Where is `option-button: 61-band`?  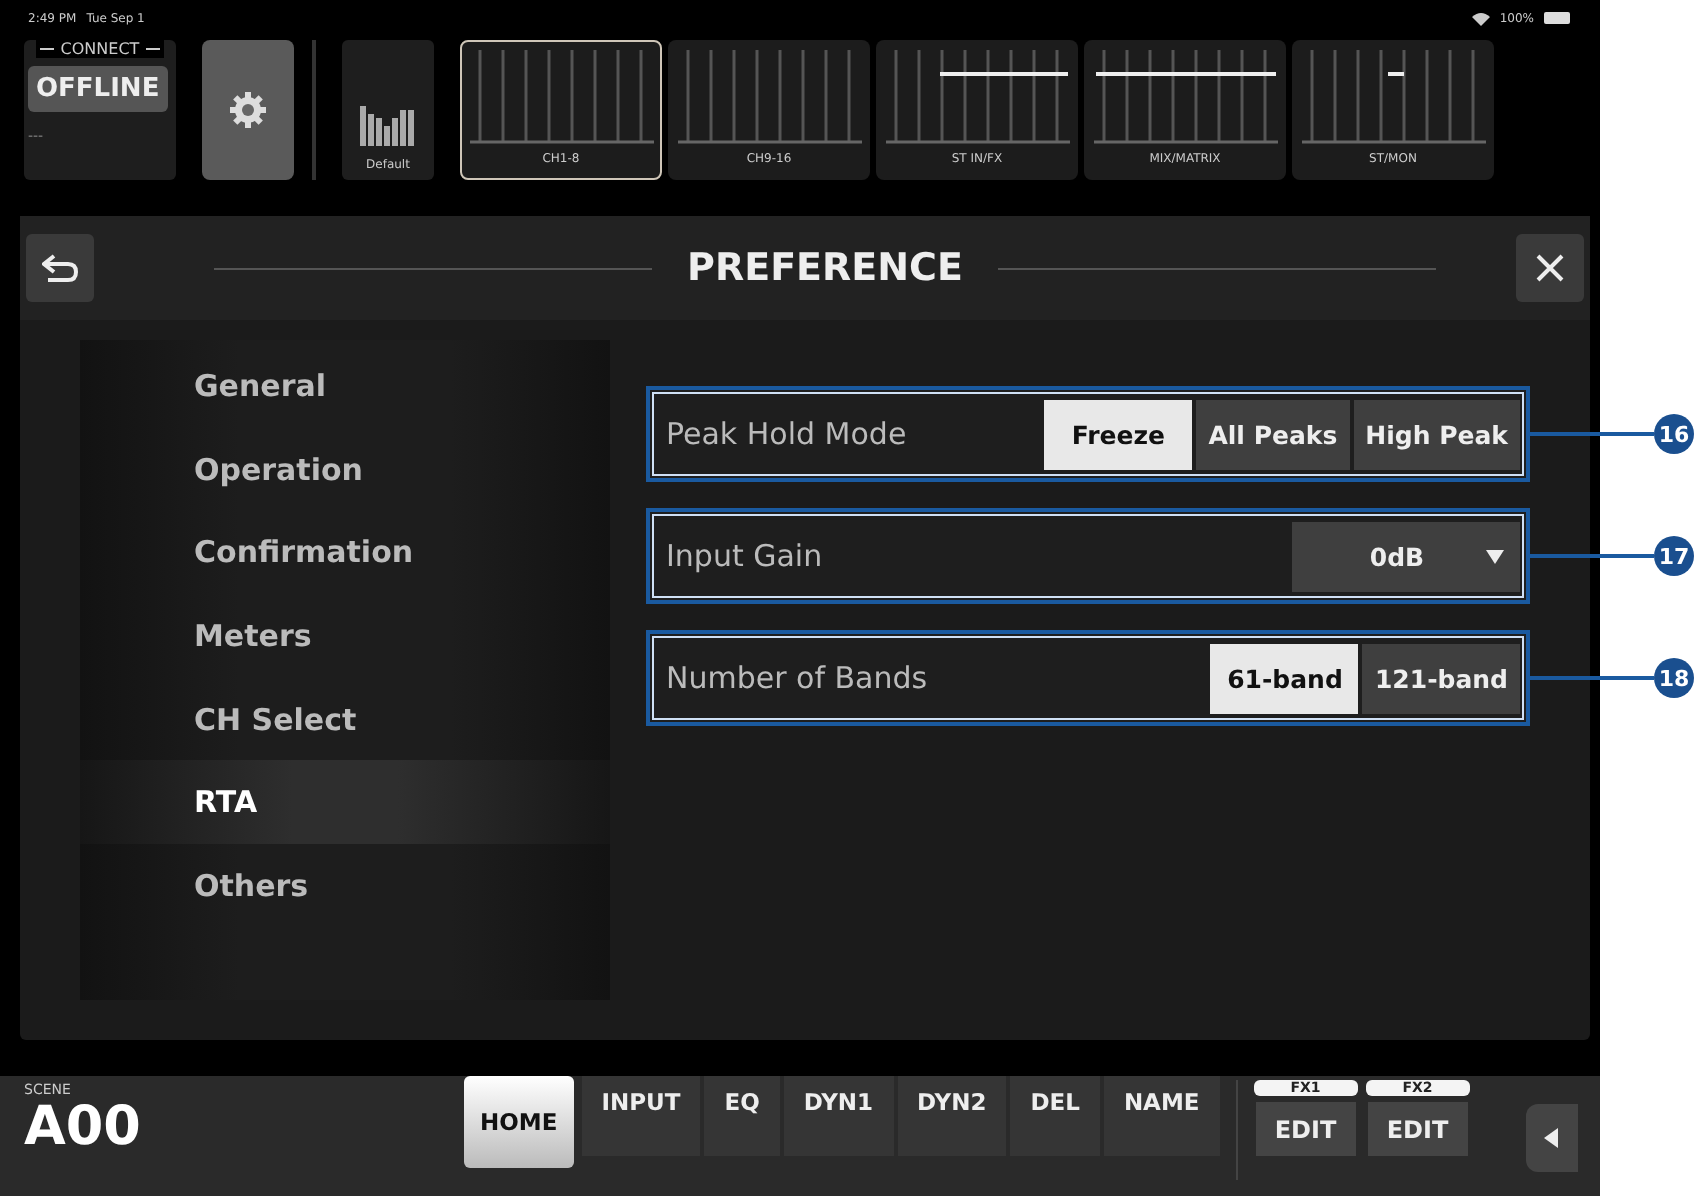 option-button: 61-band is located at coordinates (1284, 678).